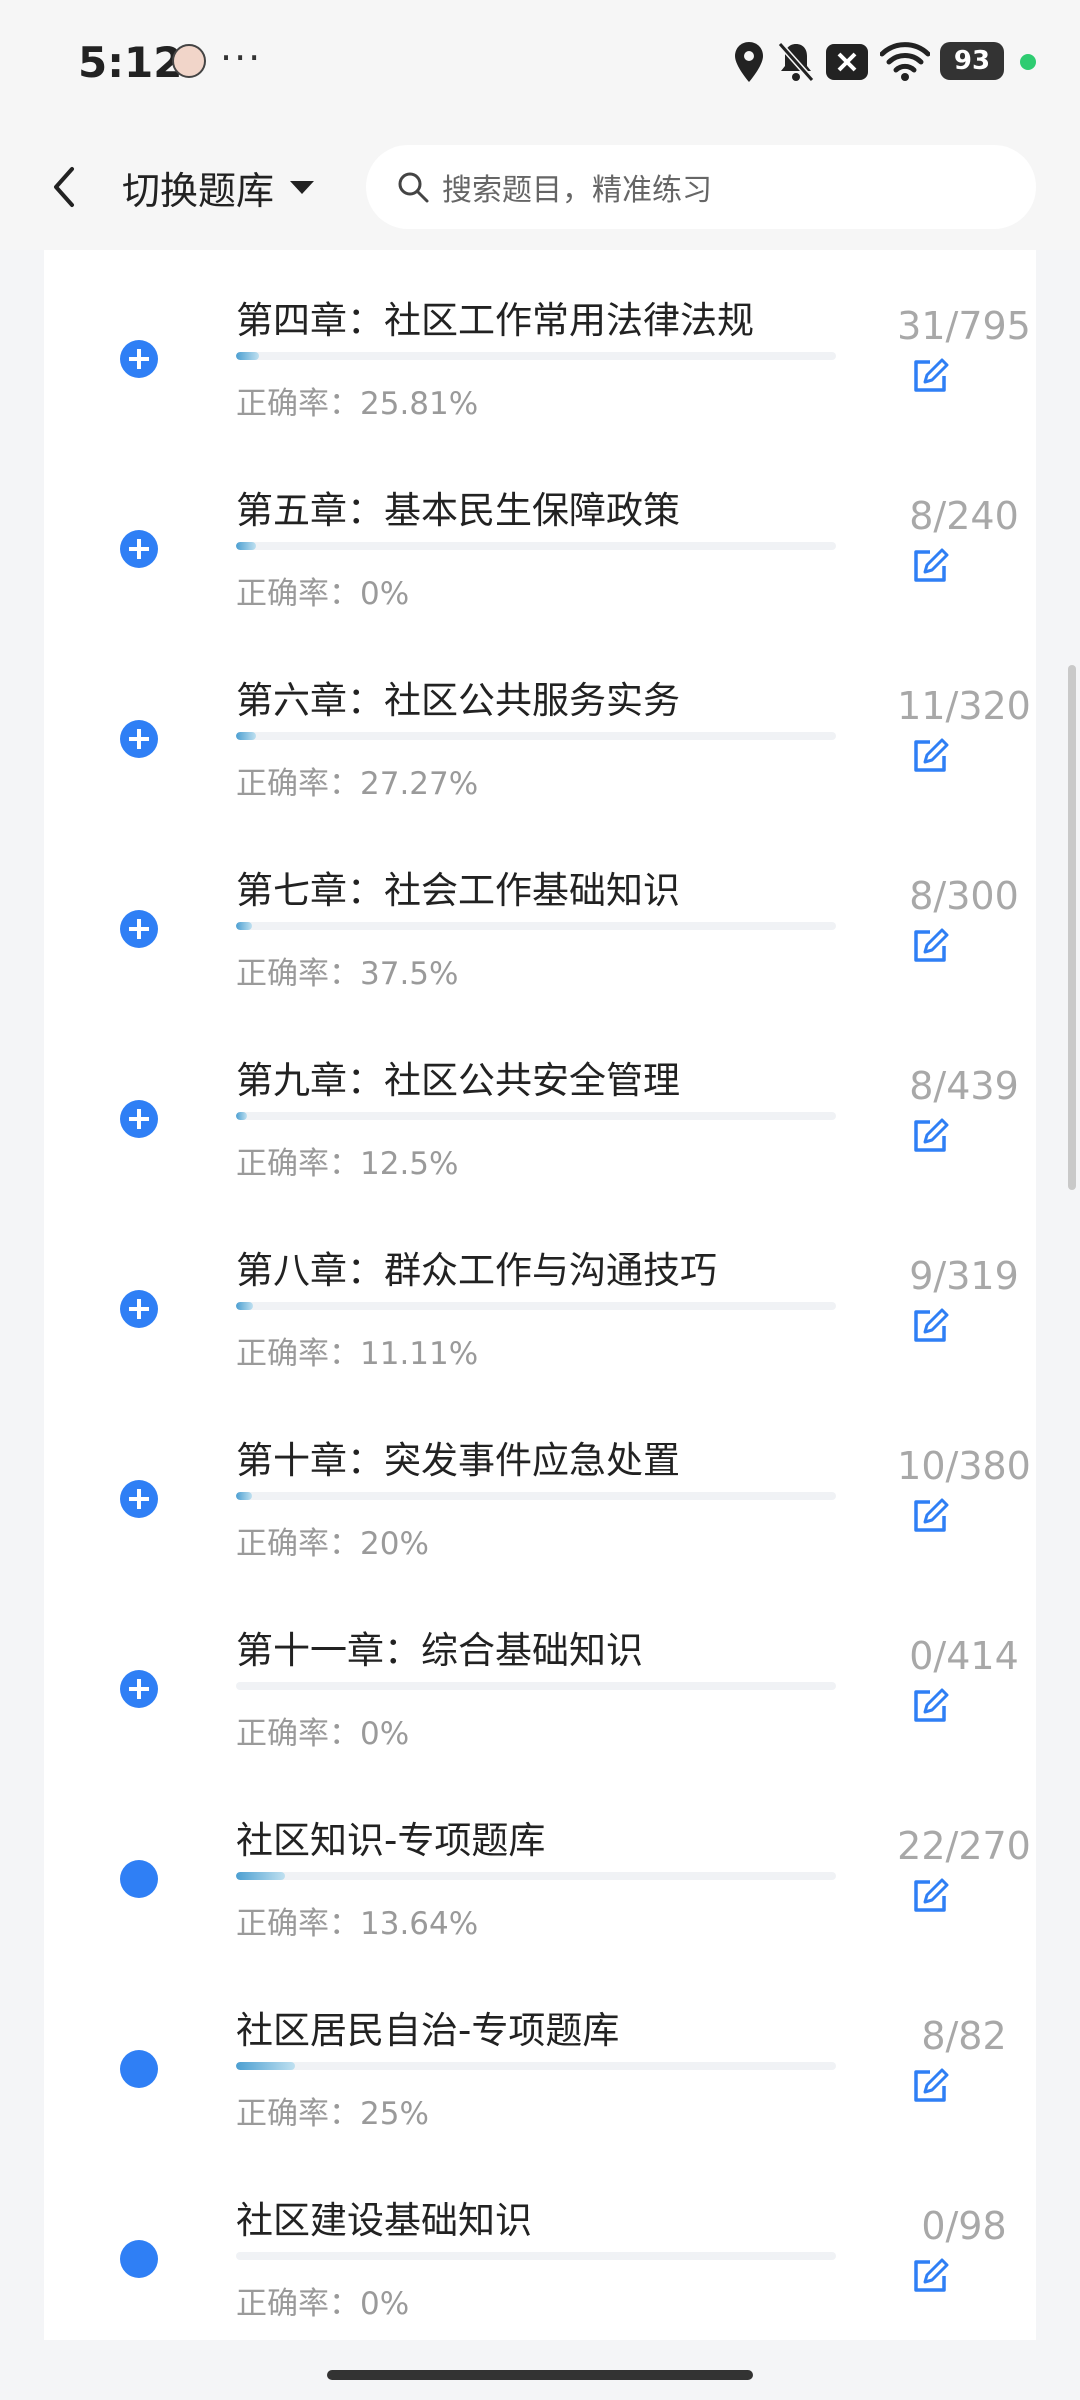 Image resolution: width=1080 pixels, height=2400 pixels. I want to click on chapter-row: 社区知识-专项题库正确率：13.64% 22/270, so click(540, 1895).